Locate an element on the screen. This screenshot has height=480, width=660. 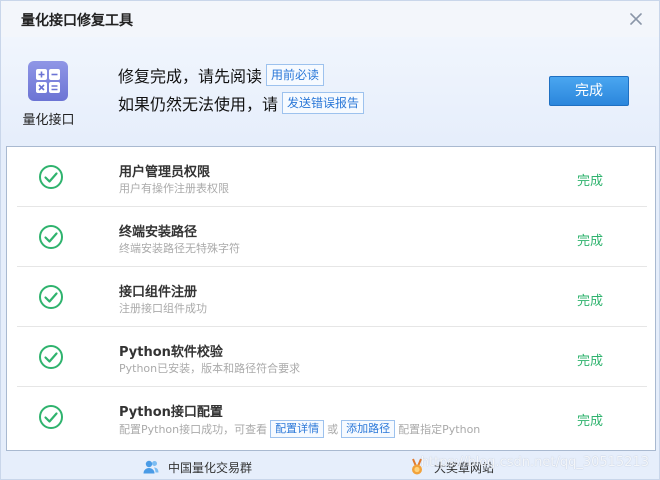
task-row: Python软件校验 Python已安装，版本和路径符合要求 完成 is located at coordinates (332, 357).